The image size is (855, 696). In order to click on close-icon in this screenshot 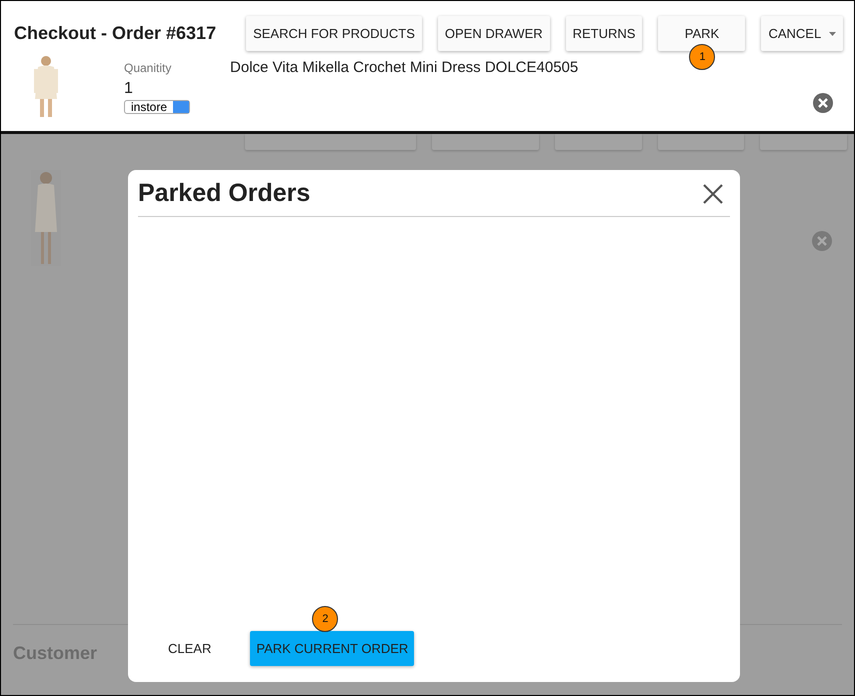, I will do `click(713, 194)`.